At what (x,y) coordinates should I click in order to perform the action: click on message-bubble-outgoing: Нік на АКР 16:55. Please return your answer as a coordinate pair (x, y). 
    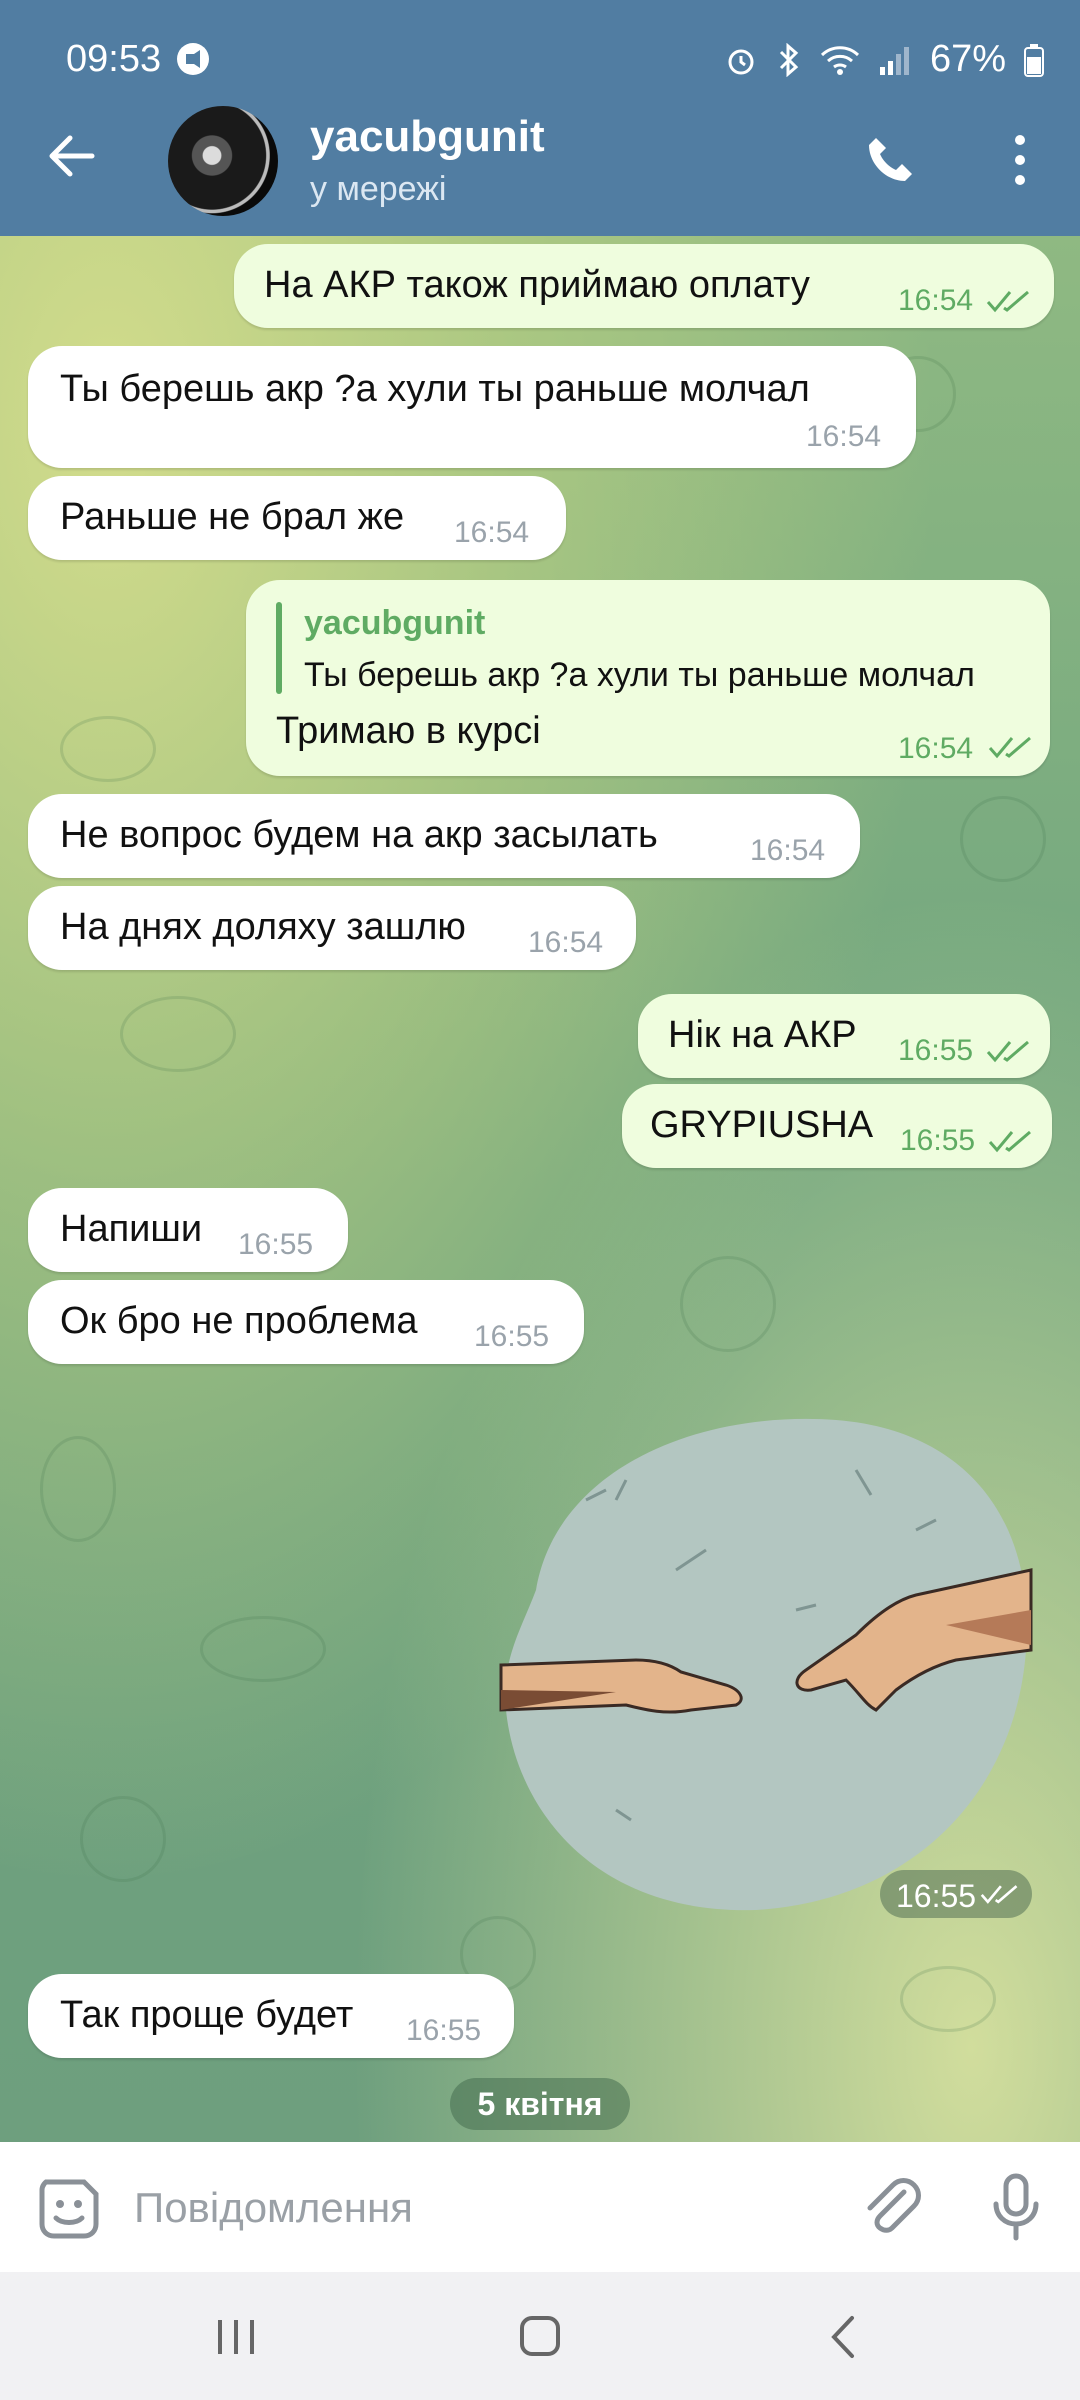
    Looking at the image, I should click on (844, 1036).